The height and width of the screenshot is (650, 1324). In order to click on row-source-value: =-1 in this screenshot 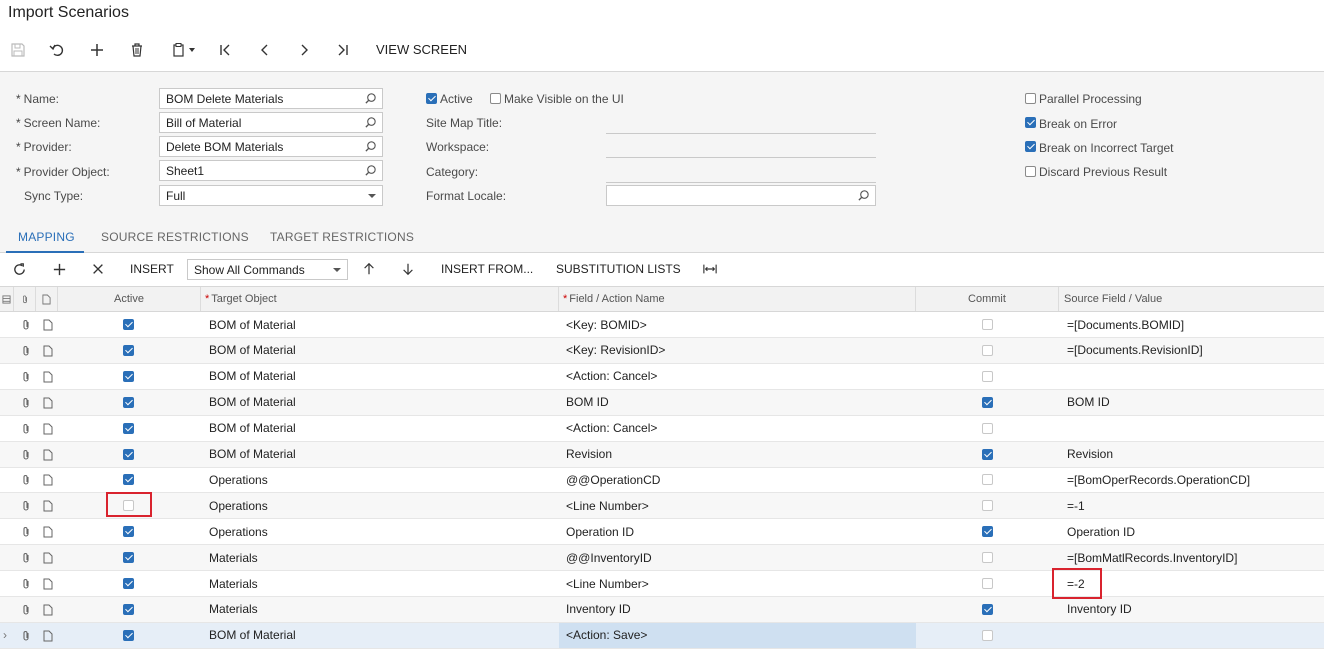, I will do `click(1194, 505)`.